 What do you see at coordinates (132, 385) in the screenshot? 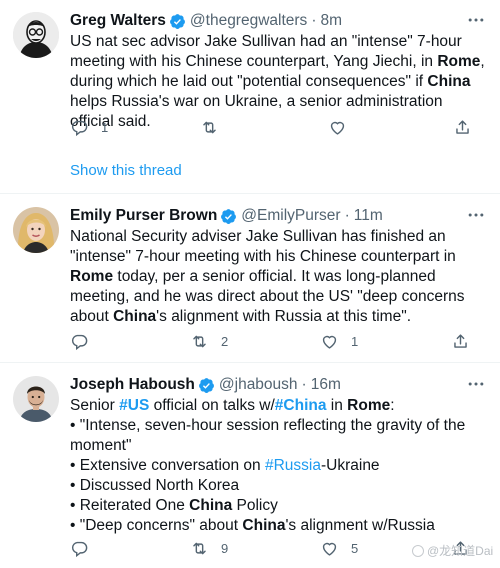
I see `author-name: Joseph Haboush` at bounding box center [132, 385].